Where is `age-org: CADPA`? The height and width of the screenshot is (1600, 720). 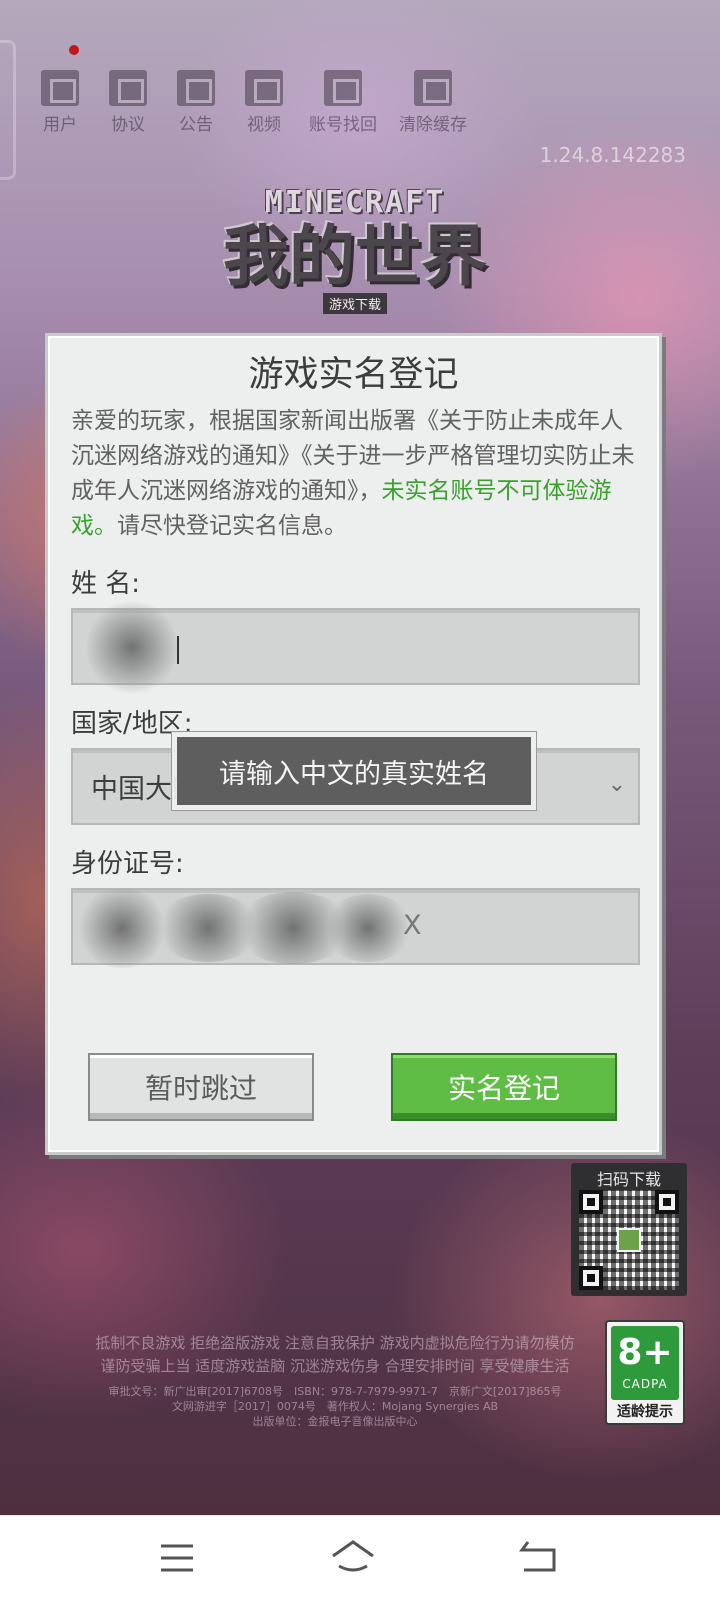 age-org: CADPA is located at coordinates (645, 1384).